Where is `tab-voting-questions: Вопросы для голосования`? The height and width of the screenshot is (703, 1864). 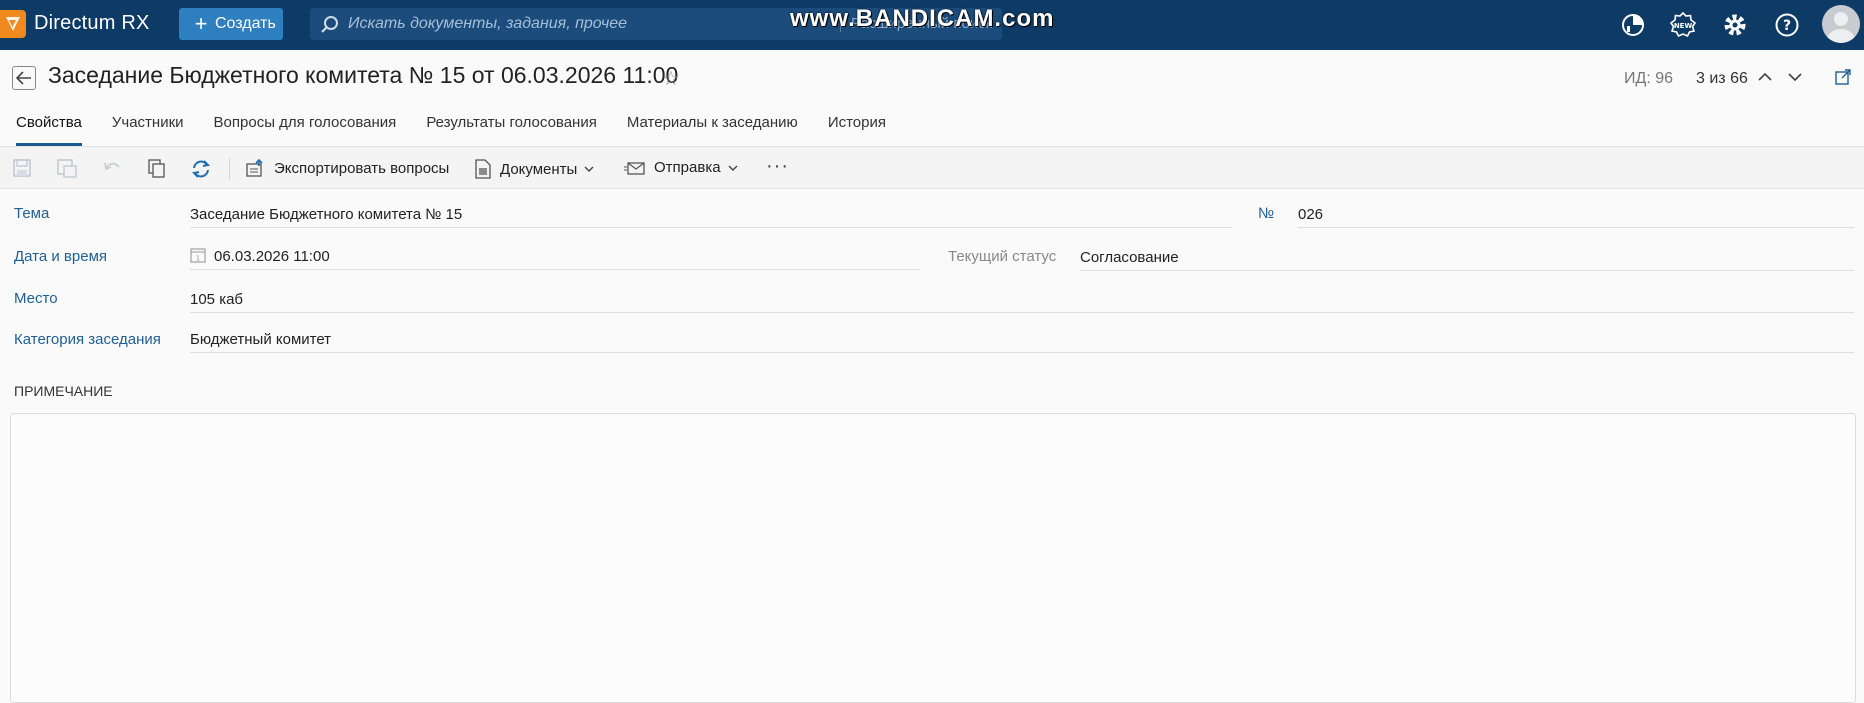
tab-voting-questions: Вопросы для голосования is located at coordinates (305, 130).